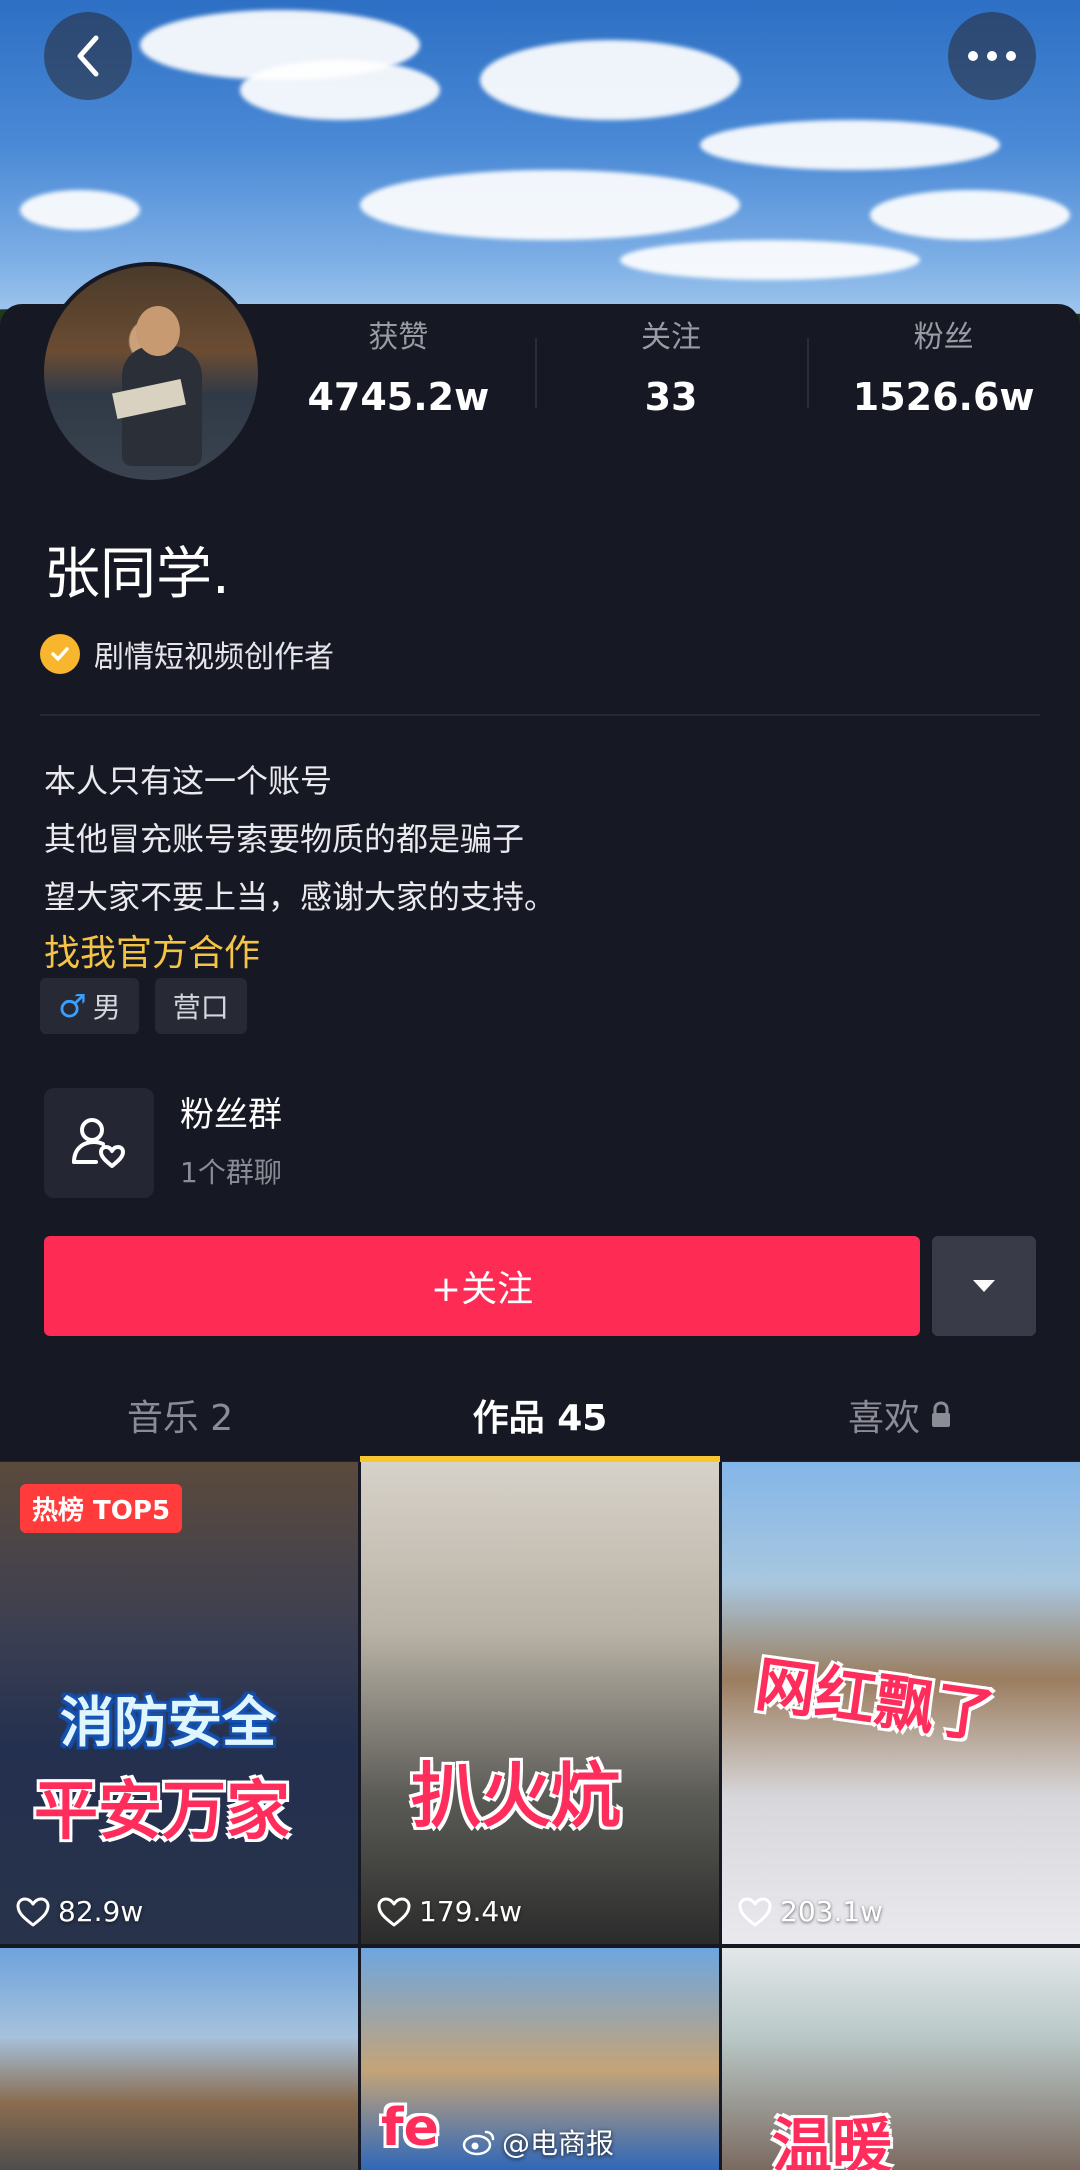 This screenshot has width=1080, height=2170. I want to click on tab-likes: 喜欢, so click(900, 1414).